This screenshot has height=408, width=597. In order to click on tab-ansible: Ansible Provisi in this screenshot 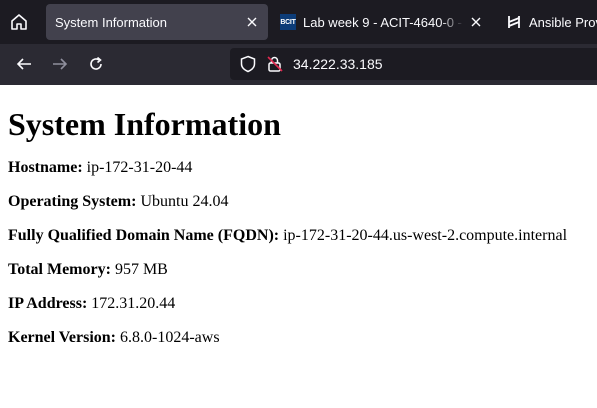, I will do `click(547, 22)`.